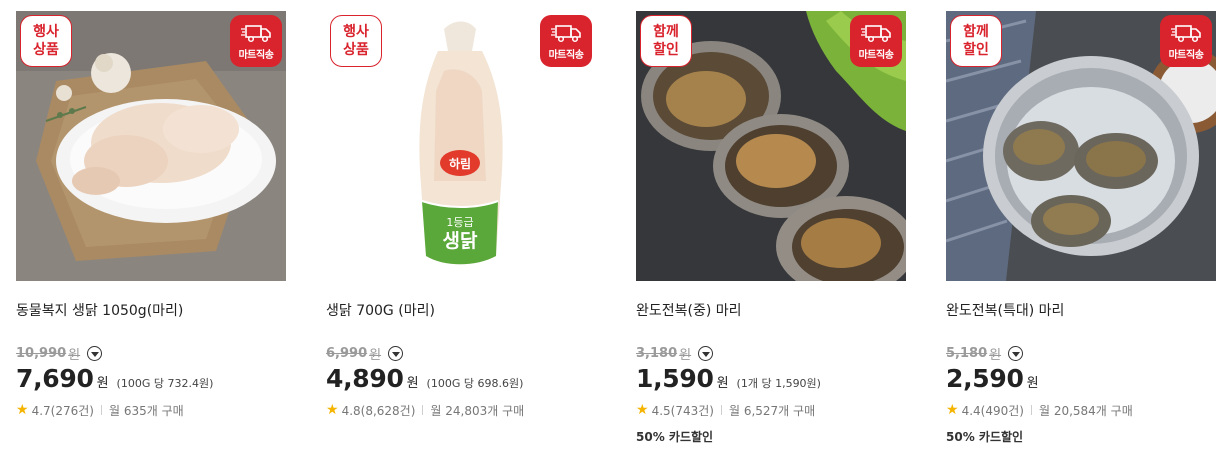  Describe the element at coordinates (675, 378) in the screenshot. I see `sale-price: 1,590` at that location.